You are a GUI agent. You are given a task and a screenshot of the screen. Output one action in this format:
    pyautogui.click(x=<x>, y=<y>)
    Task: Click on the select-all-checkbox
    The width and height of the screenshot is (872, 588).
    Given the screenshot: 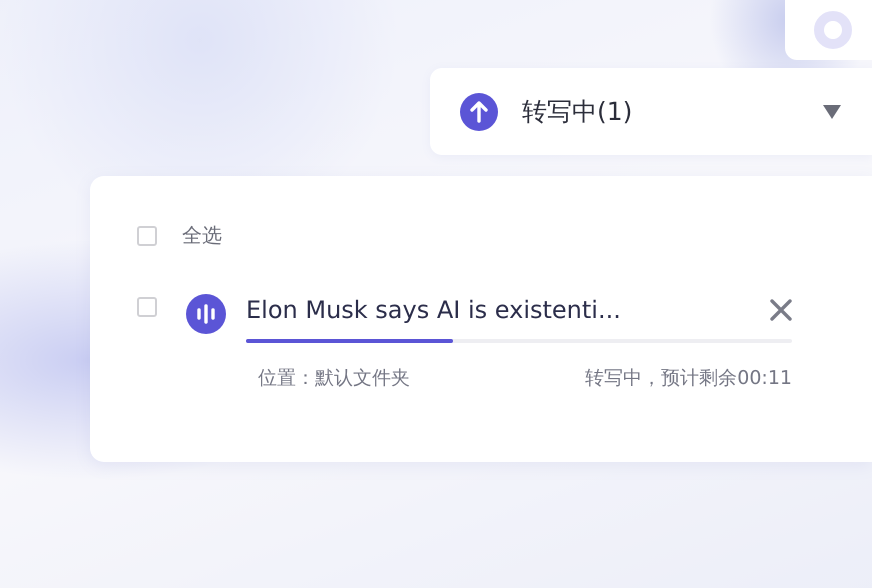 What is the action you would take?
    pyautogui.click(x=147, y=236)
    